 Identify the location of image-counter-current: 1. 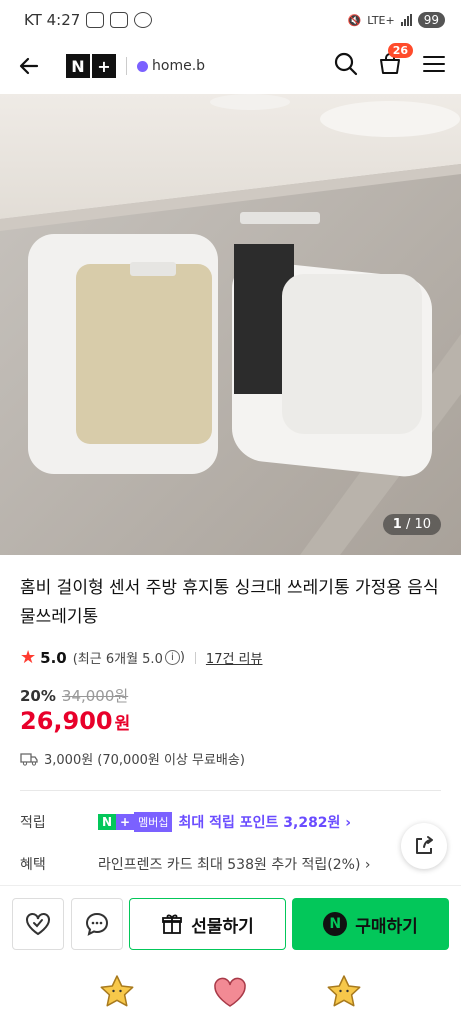
(397, 524).